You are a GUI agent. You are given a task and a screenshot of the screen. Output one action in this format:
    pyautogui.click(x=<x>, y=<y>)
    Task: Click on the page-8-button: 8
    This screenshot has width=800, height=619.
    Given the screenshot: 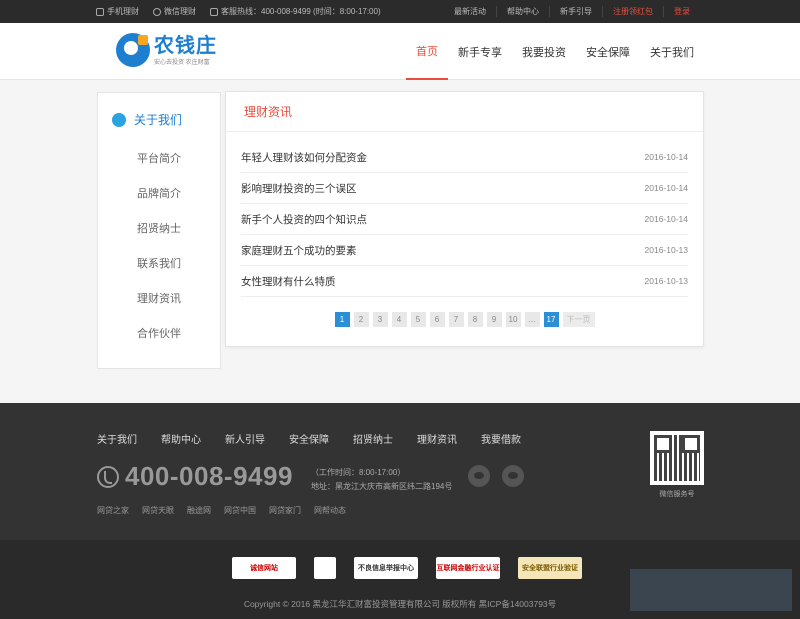 What is the action you would take?
    pyautogui.click(x=475, y=319)
    